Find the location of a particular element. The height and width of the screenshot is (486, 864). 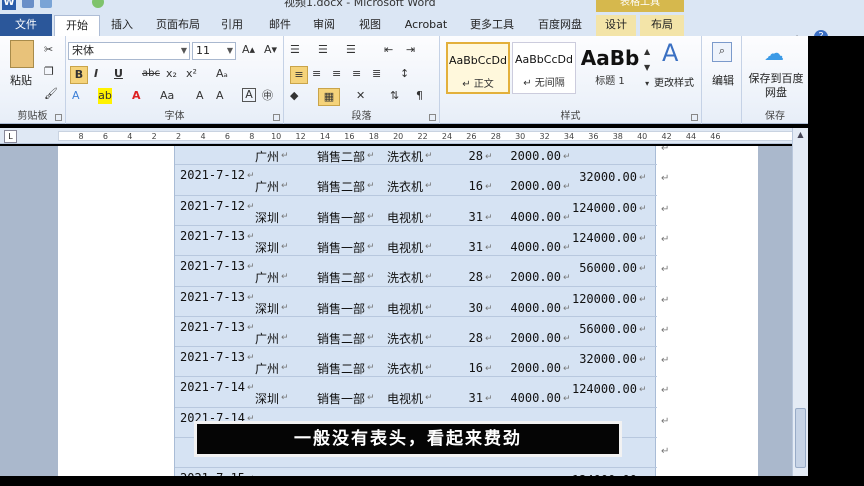

grow-font-icon: A▴ is located at coordinates (248, 50).